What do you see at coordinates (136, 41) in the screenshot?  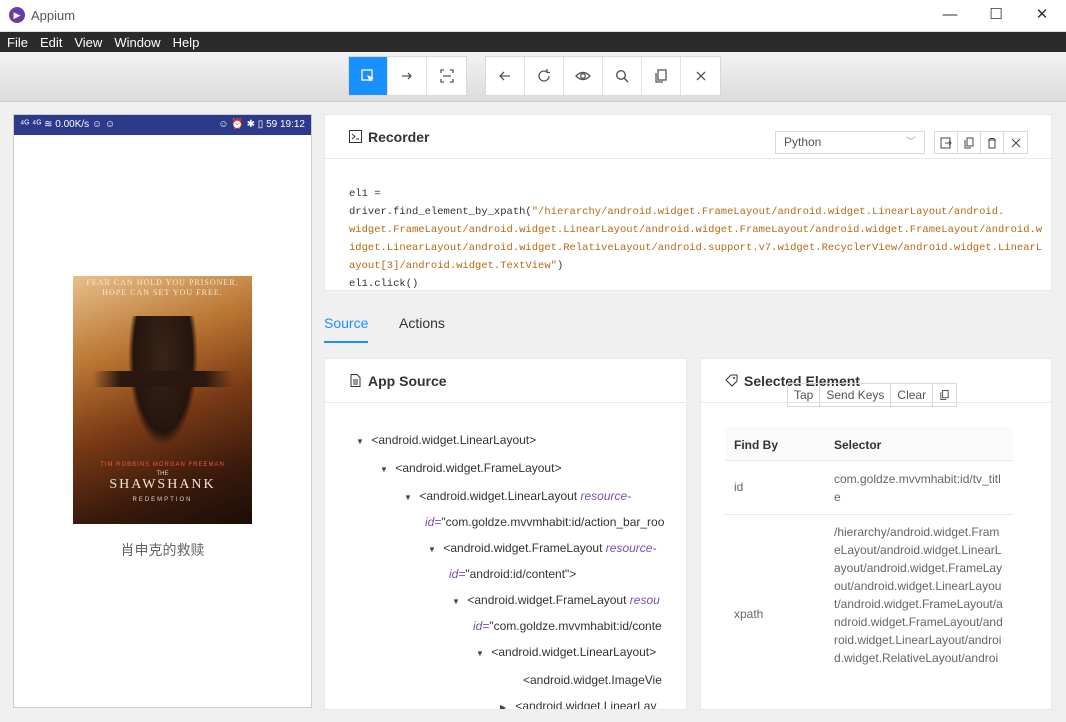 I see `menu-window: Window` at bounding box center [136, 41].